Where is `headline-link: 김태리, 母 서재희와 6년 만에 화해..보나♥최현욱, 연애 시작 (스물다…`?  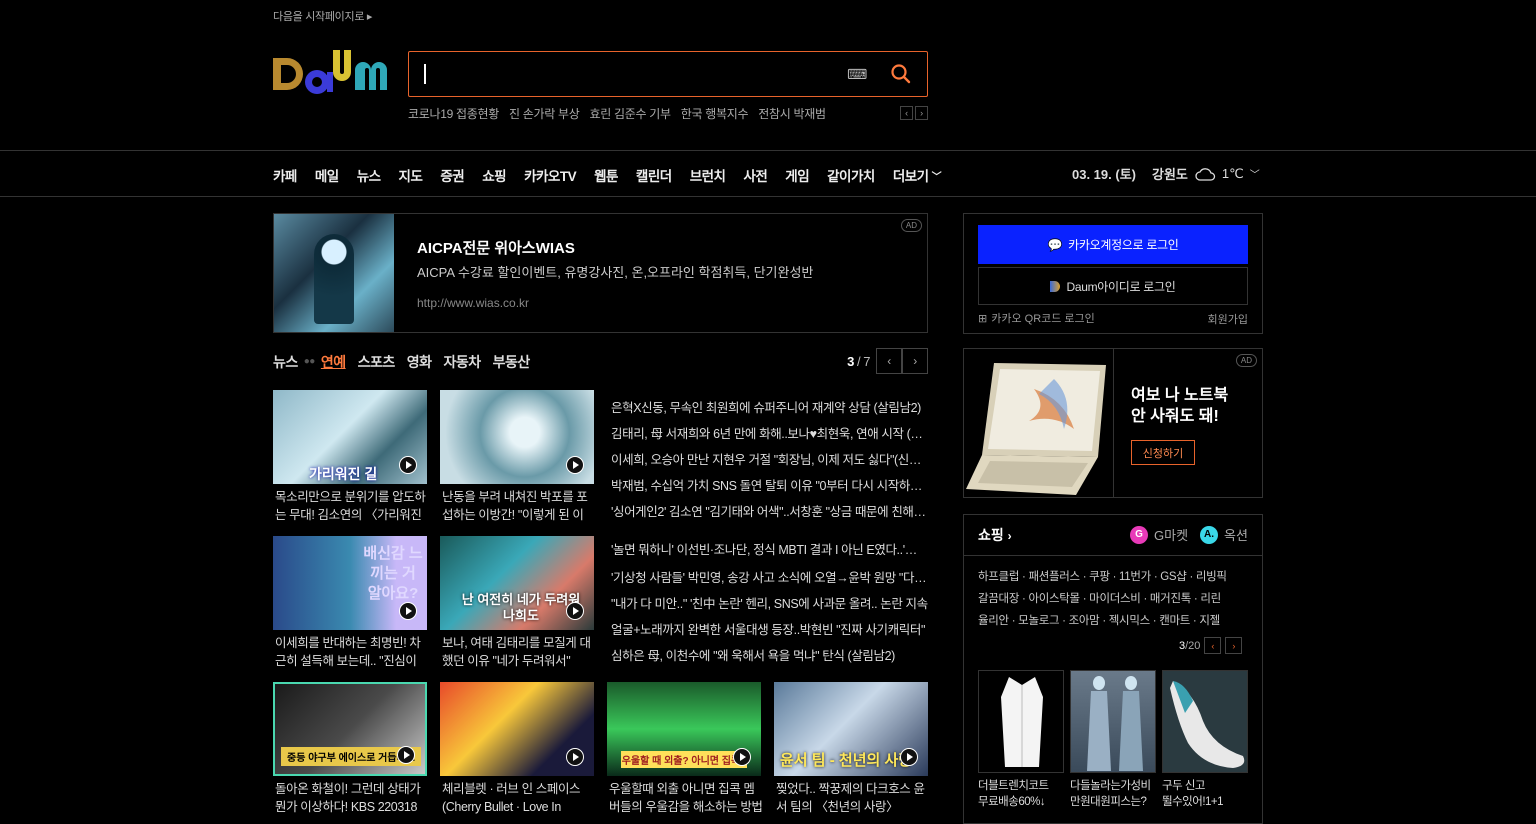
headline-link: 김태리, 母 서재희와 6년 만에 화해..보나♥최현욱, 연애 시작 (스물다… is located at coordinates (769, 432).